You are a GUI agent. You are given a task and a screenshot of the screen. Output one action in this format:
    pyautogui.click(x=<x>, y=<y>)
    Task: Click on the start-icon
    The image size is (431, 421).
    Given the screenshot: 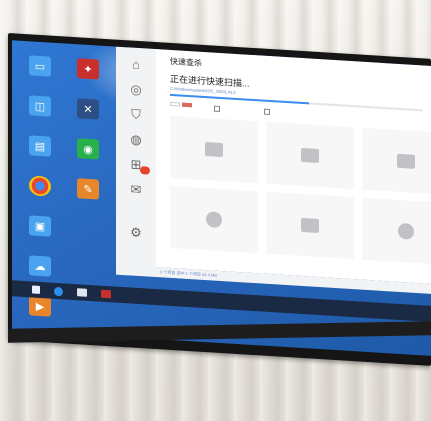 What is the action you would take?
    pyautogui.click(x=36, y=289)
    